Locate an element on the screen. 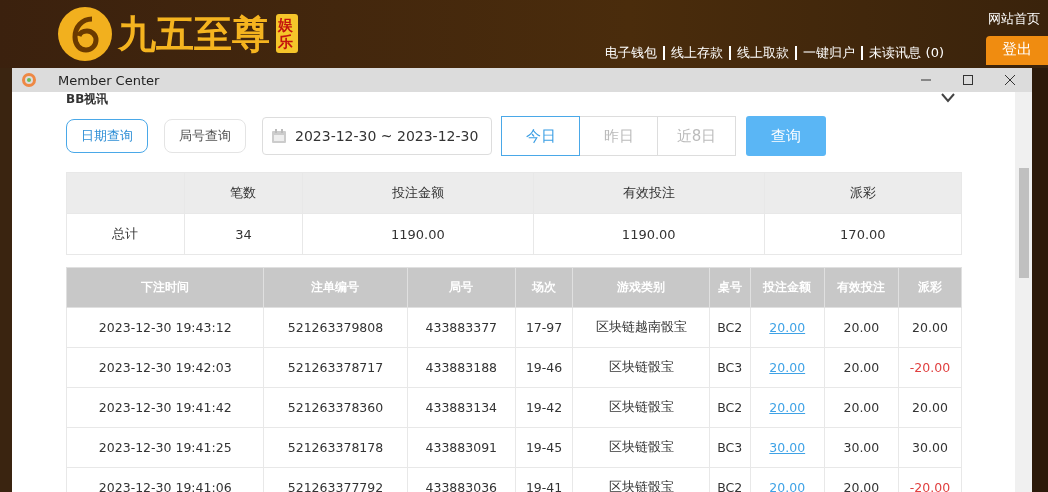  table-cell: 2023-12-30 19:42:03 is located at coordinates (165, 367).